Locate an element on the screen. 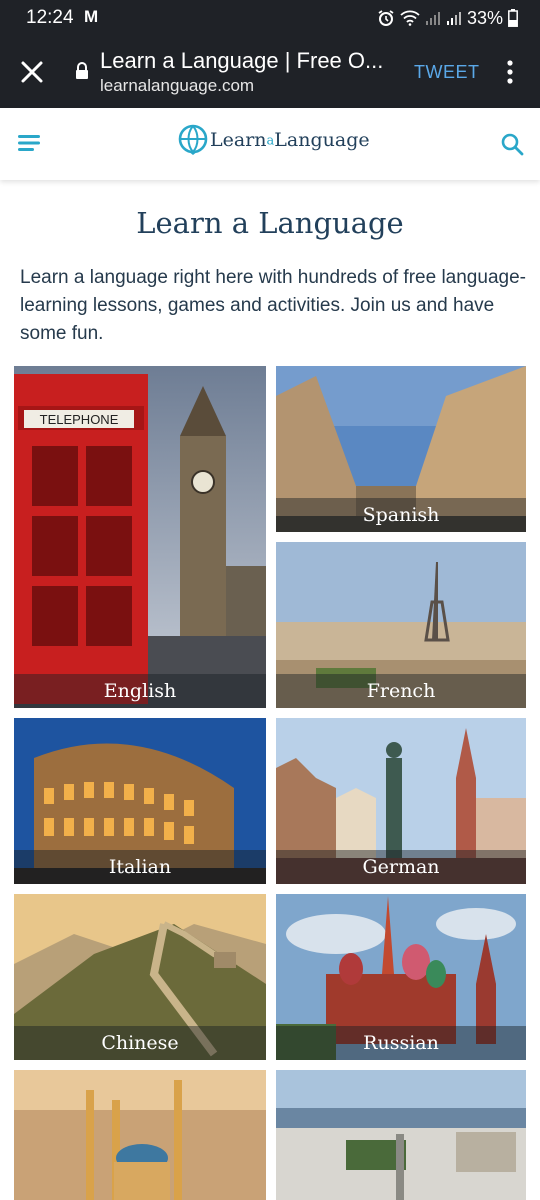 The image size is (540, 1200). language-card-partial-left is located at coordinates (140, 1135).